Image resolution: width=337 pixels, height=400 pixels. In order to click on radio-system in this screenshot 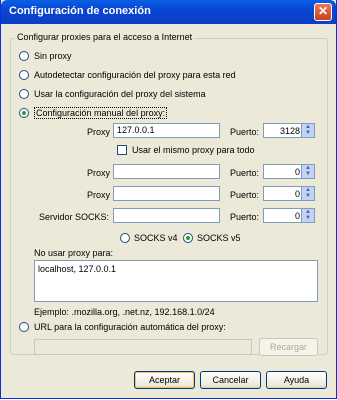, I will do `click(24, 94)`.